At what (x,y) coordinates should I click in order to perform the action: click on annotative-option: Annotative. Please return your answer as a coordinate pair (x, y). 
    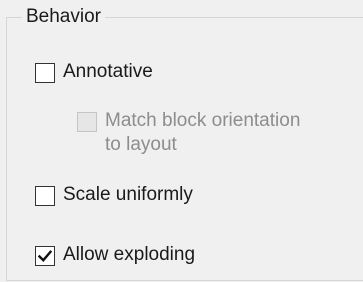
    Looking at the image, I should click on (94, 72).